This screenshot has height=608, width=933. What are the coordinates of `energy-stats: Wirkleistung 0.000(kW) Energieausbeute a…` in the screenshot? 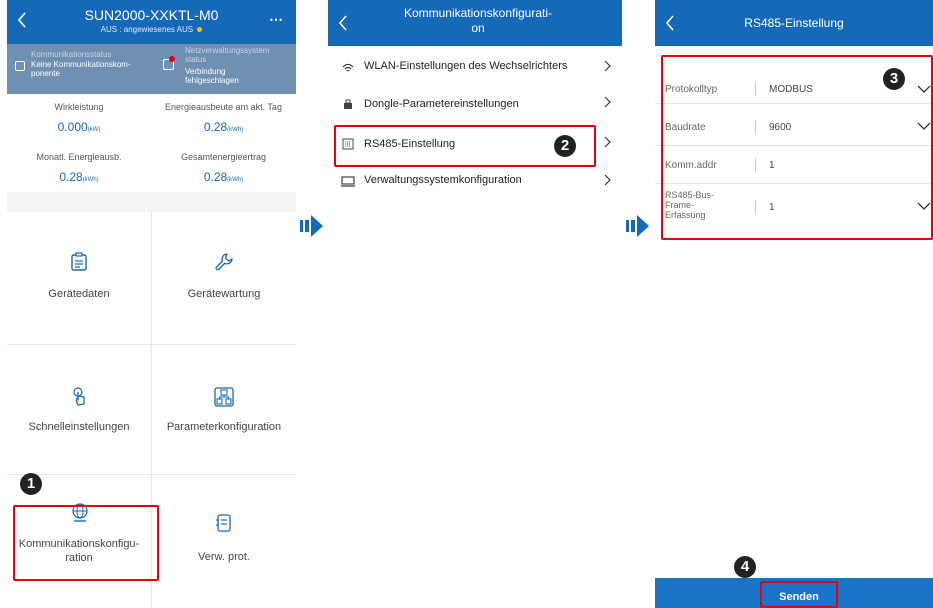 It's located at (151, 143).